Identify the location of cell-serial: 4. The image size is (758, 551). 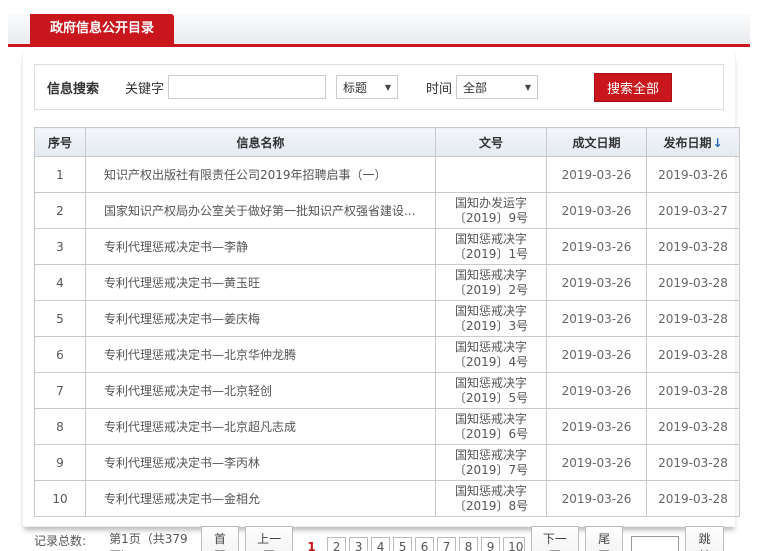
(60, 282).